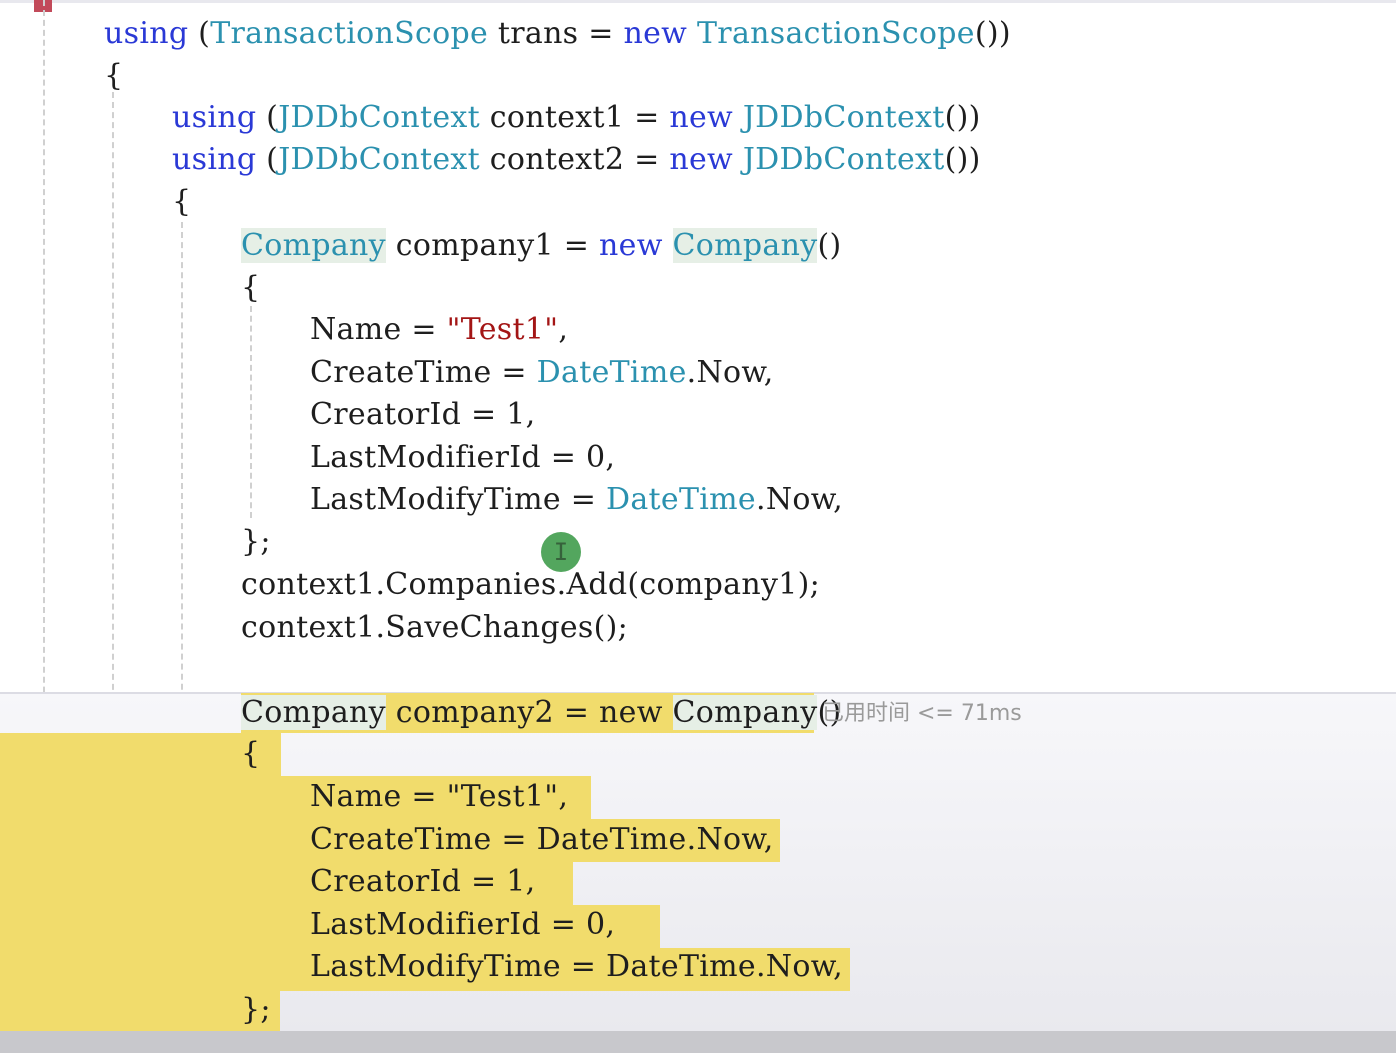  I want to click on mouse-cursor-indicator: I, so click(561, 552).